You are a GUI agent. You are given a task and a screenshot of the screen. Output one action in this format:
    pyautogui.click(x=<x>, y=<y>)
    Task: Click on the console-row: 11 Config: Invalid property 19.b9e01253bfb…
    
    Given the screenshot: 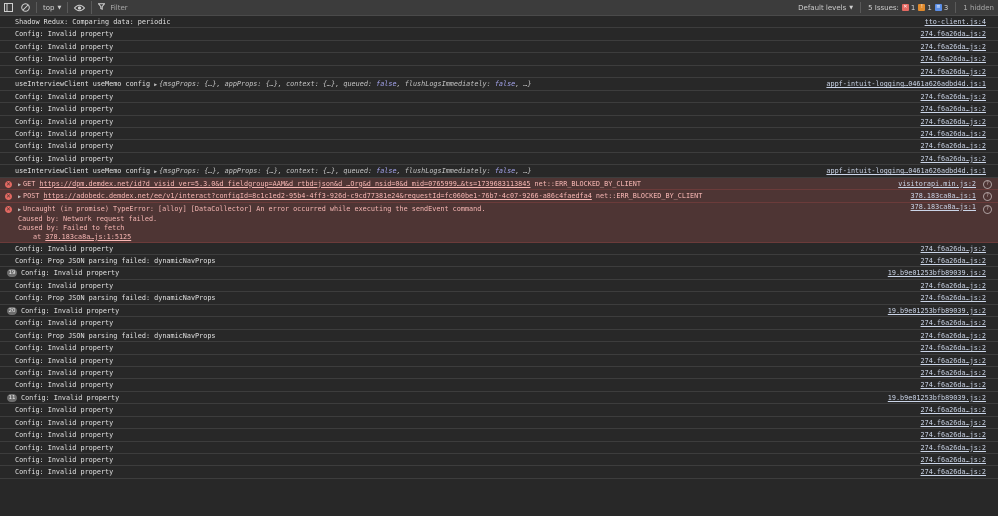 What is the action you would take?
    pyautogui.click(x=499, y=398)
    